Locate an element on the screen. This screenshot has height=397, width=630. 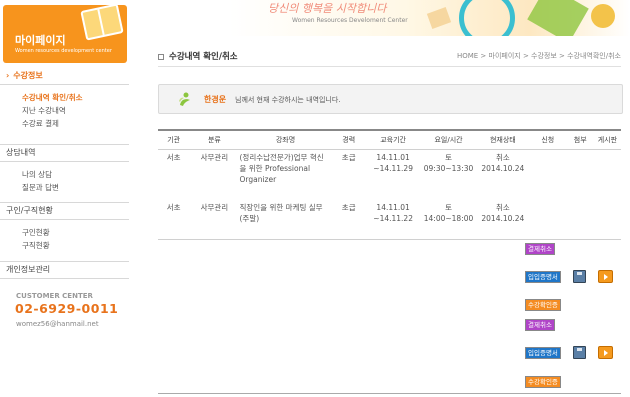
sidebar-subitem-past-course: 지난 수강내역 is located at coordinates (64, 110).